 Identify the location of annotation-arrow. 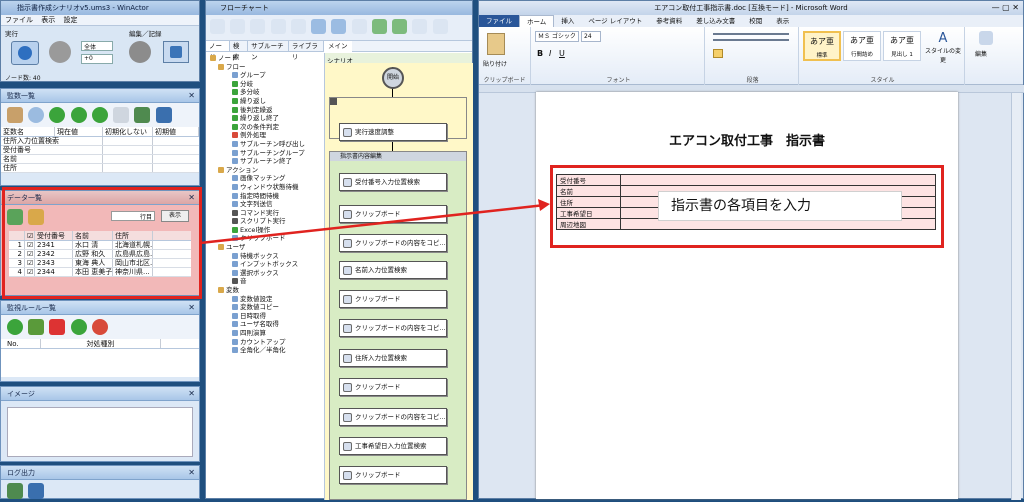
(374, 222).